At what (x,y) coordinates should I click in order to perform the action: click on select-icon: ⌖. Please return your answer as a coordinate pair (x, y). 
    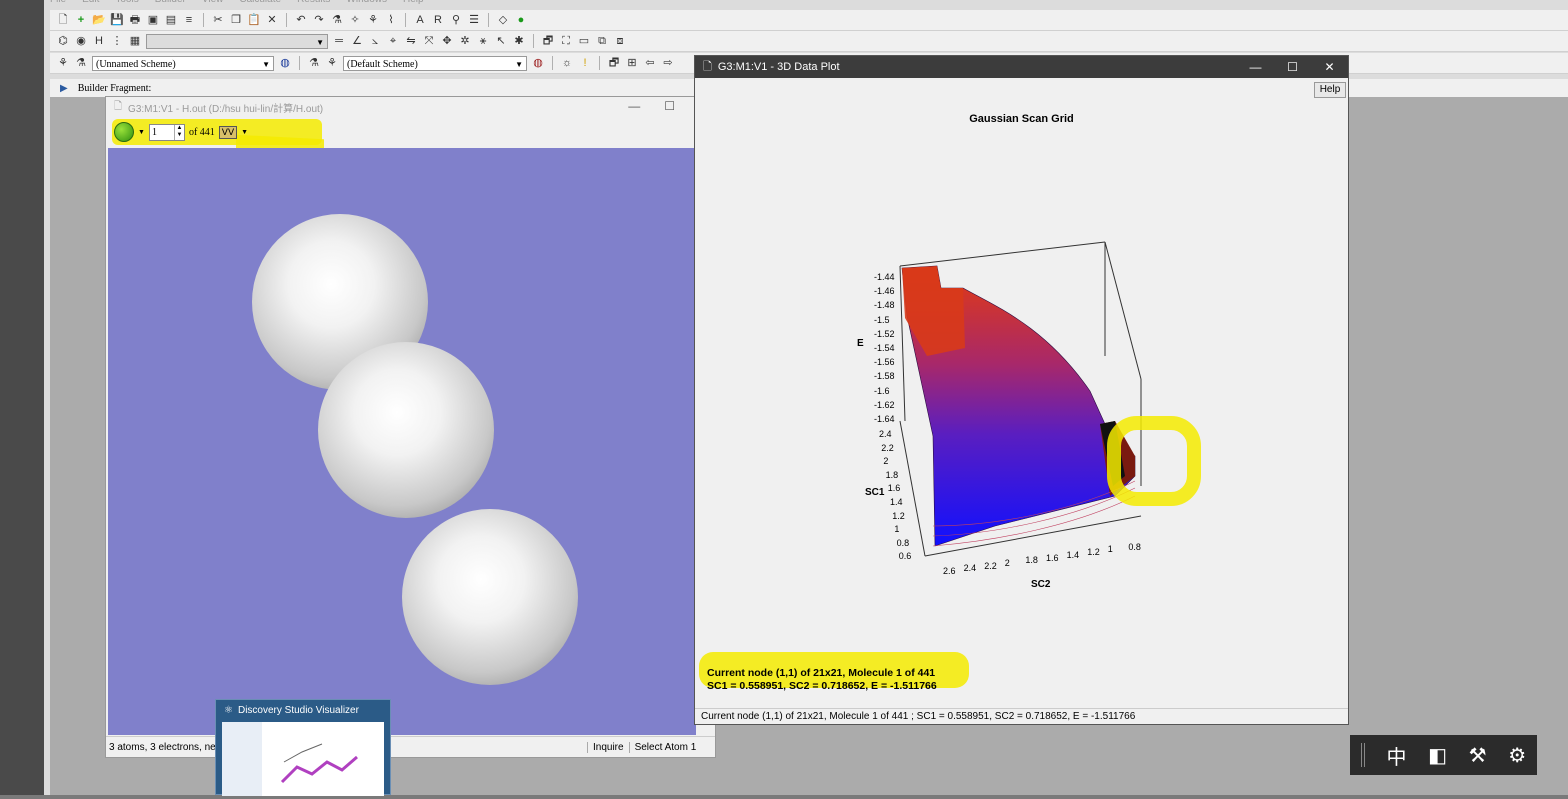
    Looking at the image, I should click on (393, 41).